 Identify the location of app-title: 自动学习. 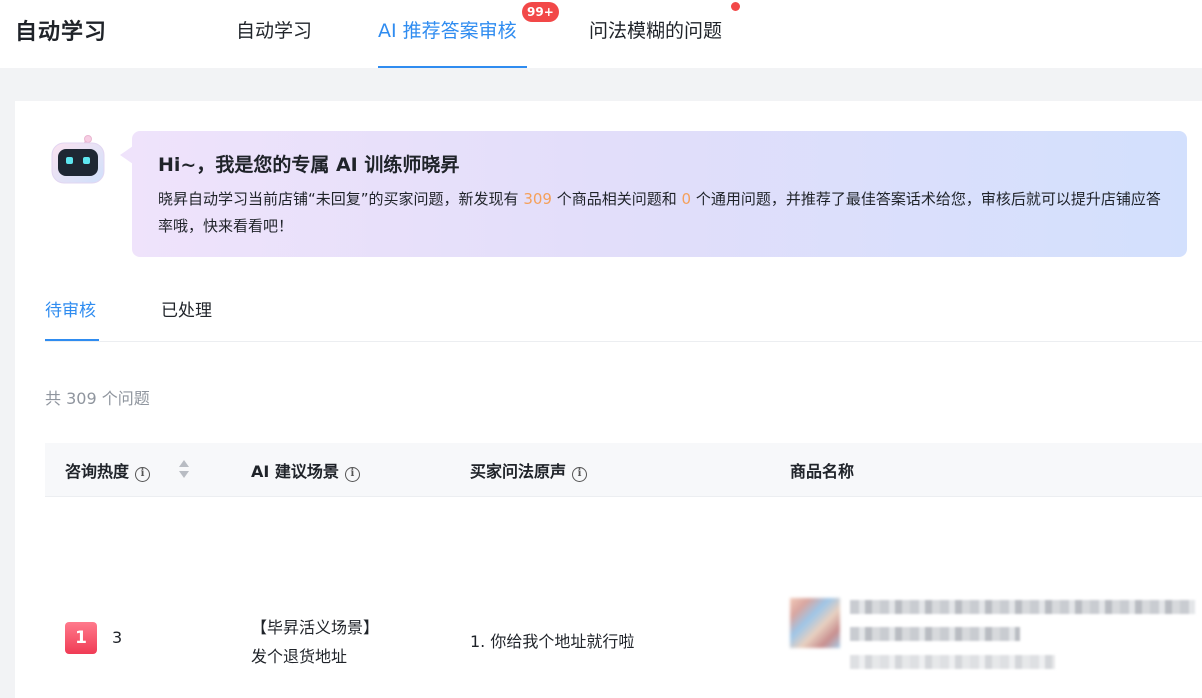
(61, 32).